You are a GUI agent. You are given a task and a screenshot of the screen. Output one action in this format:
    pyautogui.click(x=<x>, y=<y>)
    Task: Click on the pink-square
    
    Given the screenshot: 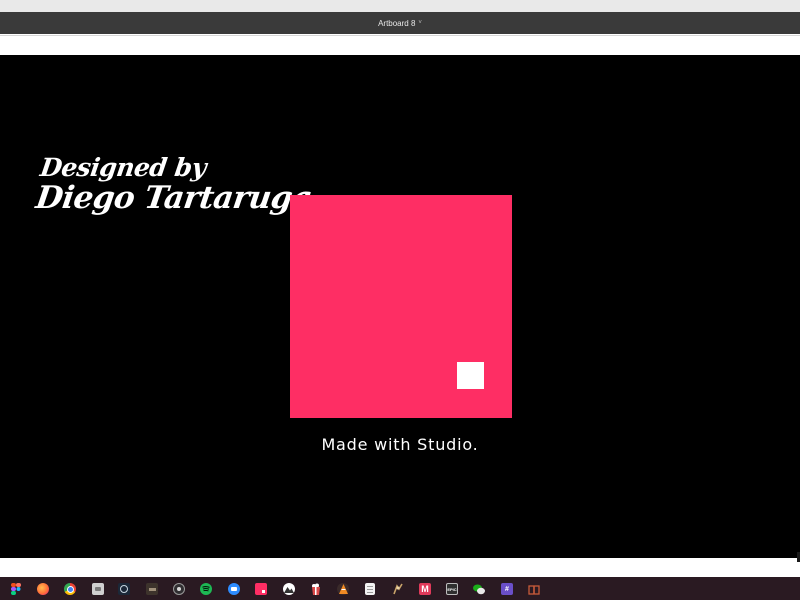 What is the action you would take?
    pyautogui.click(x=401, y=306)
    